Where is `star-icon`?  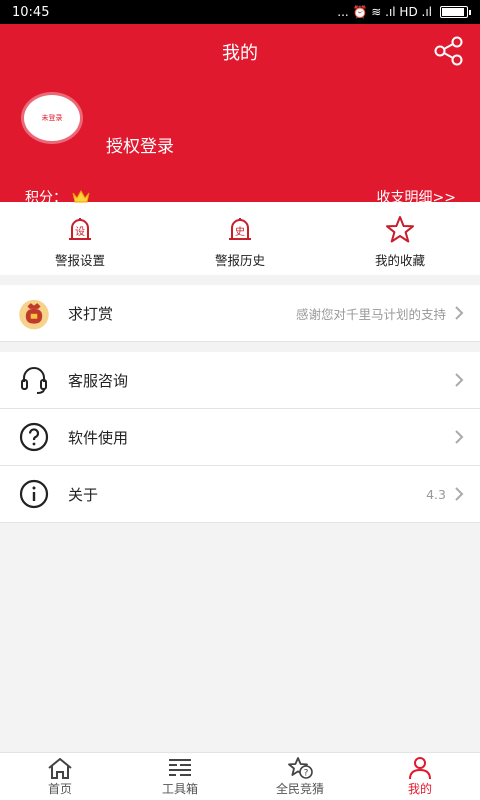
star-icon is located at coordinates (400, 229).